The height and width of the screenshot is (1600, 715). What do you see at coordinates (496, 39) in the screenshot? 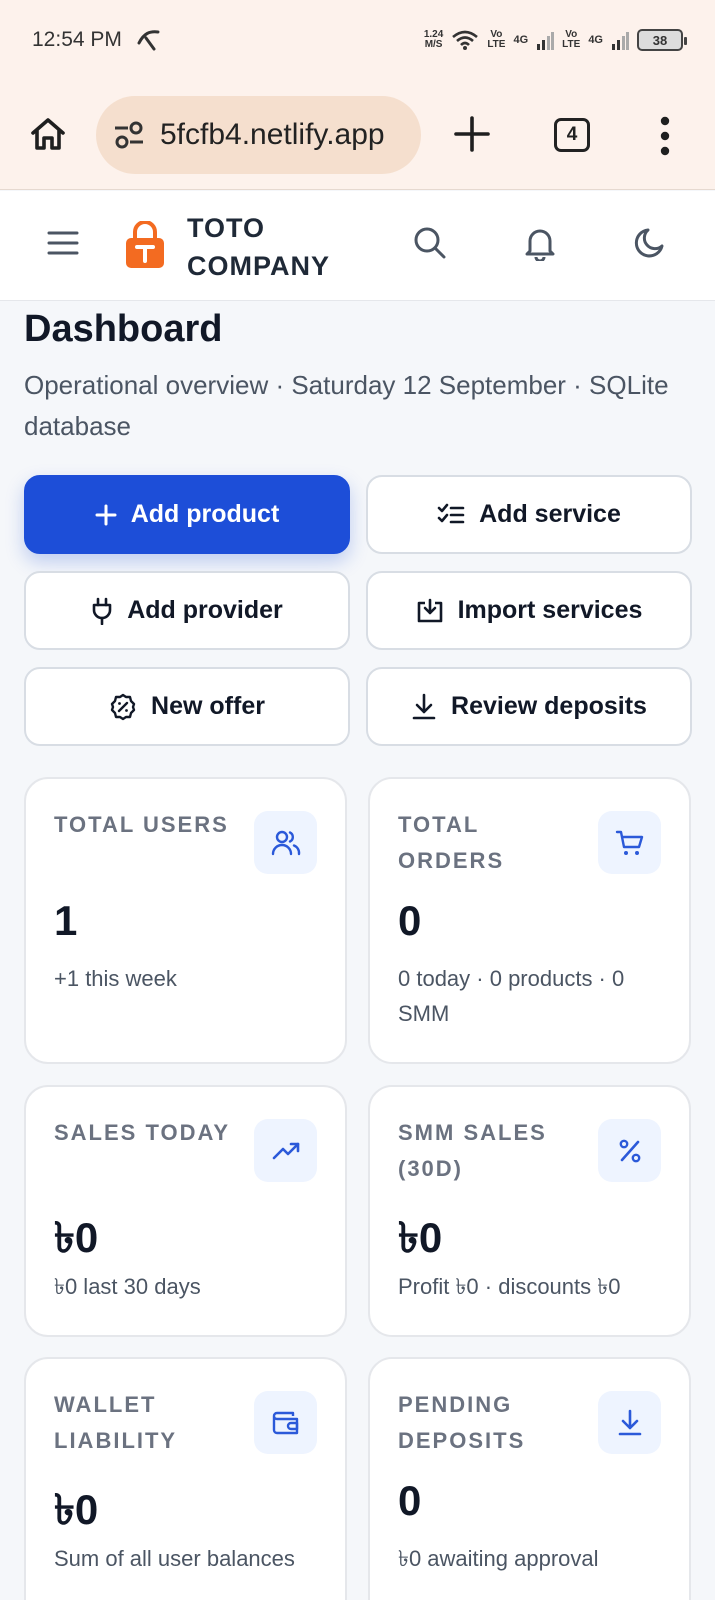
I see `sim1-volte: Vo LTE` at bounding box center [496, 39].